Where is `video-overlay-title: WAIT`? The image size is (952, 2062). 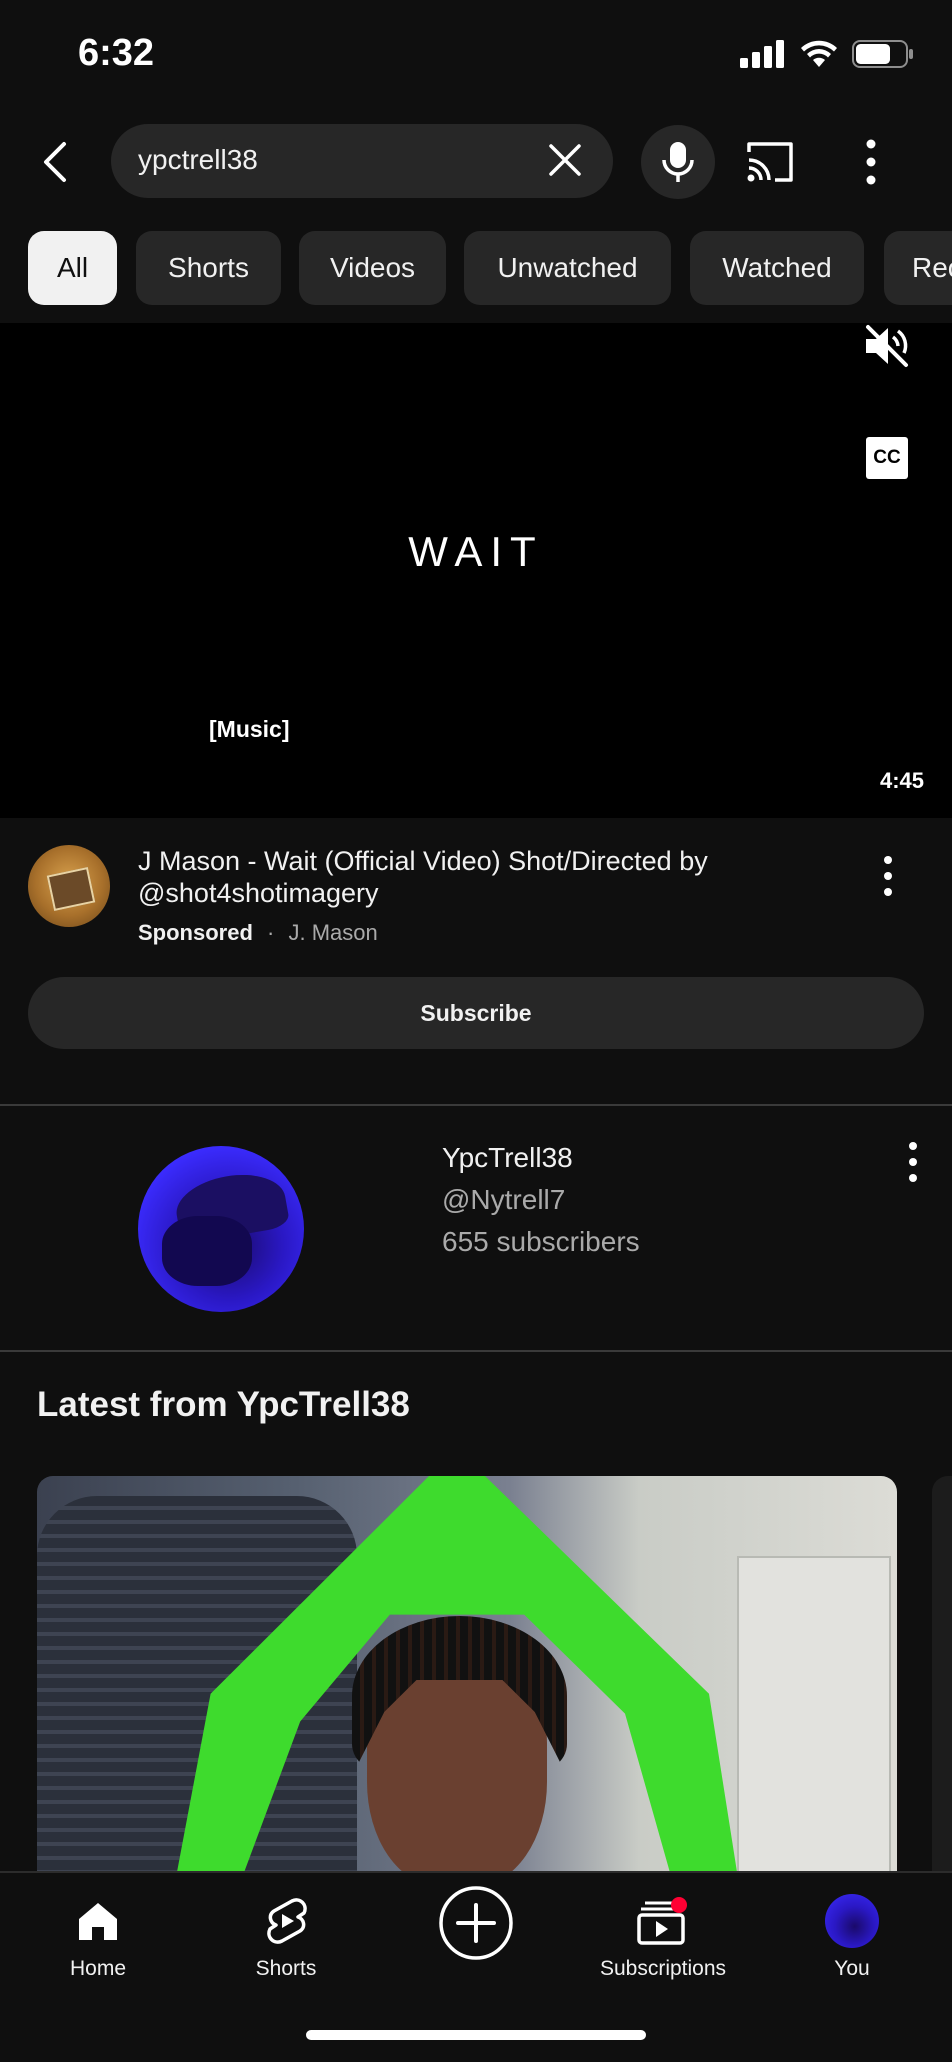
video-overlay-title: WAIT is located at coordinates (476, 551).